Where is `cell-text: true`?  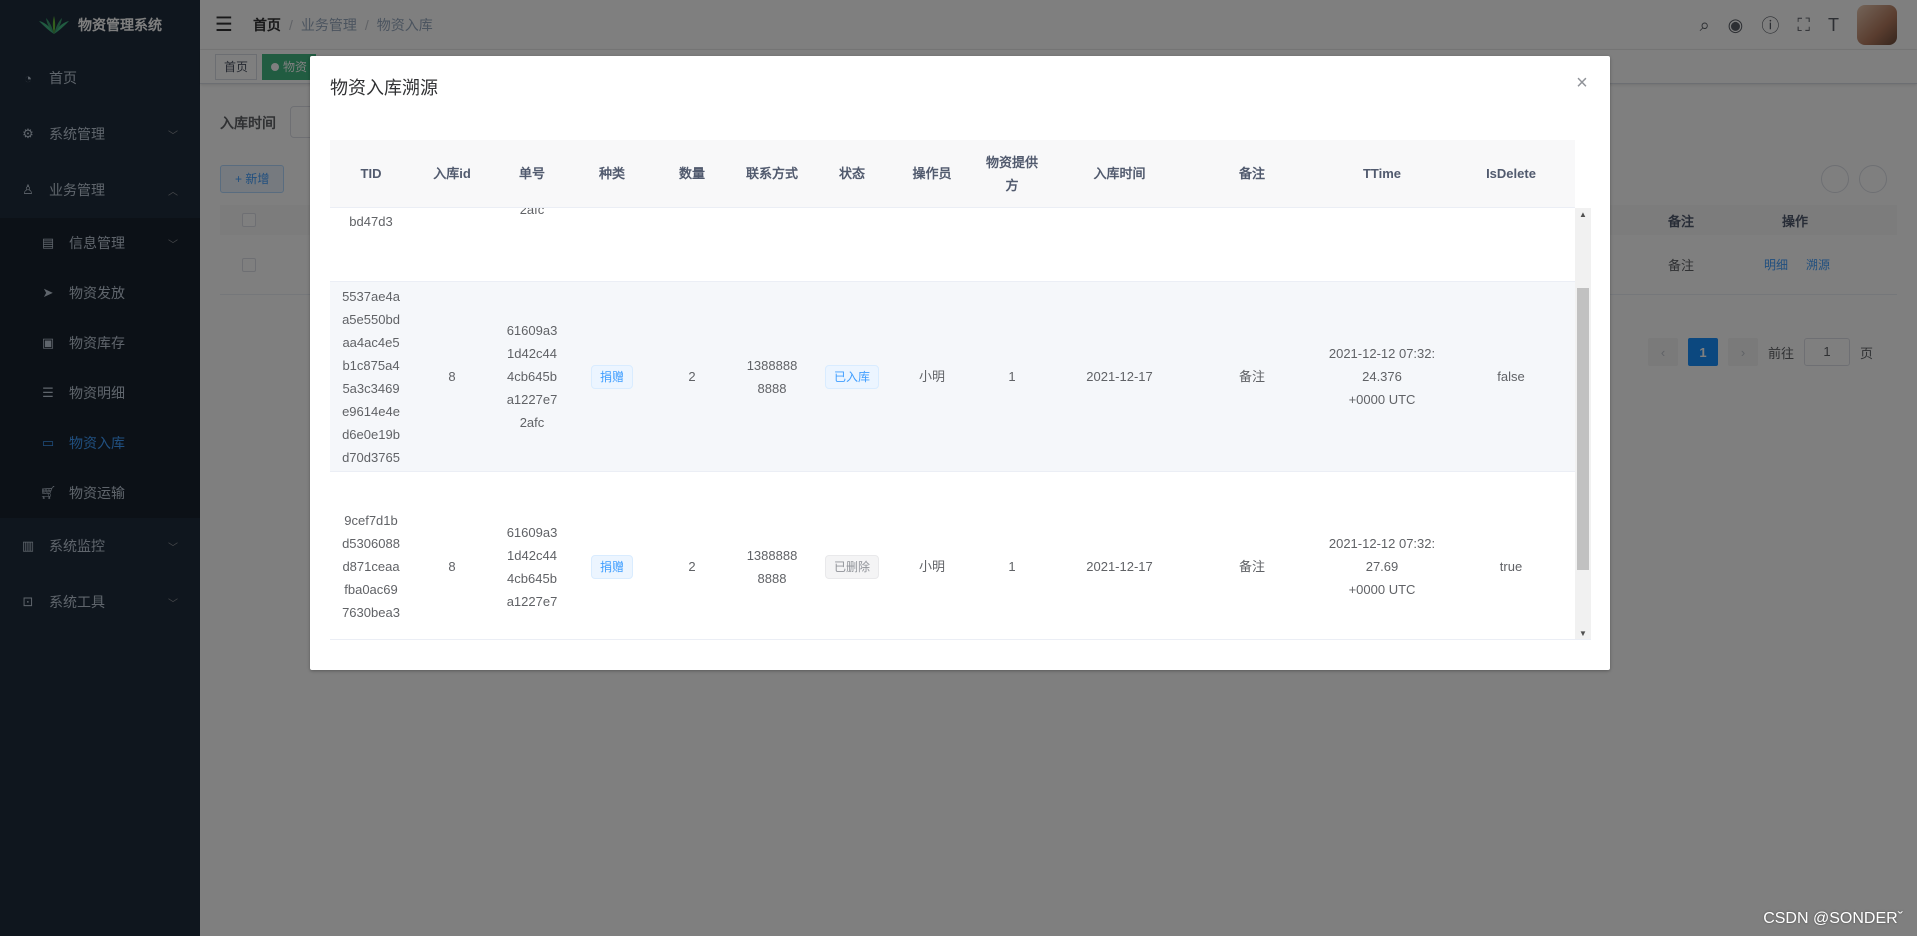
cell-text: true is located at coordinates (1511, 566).